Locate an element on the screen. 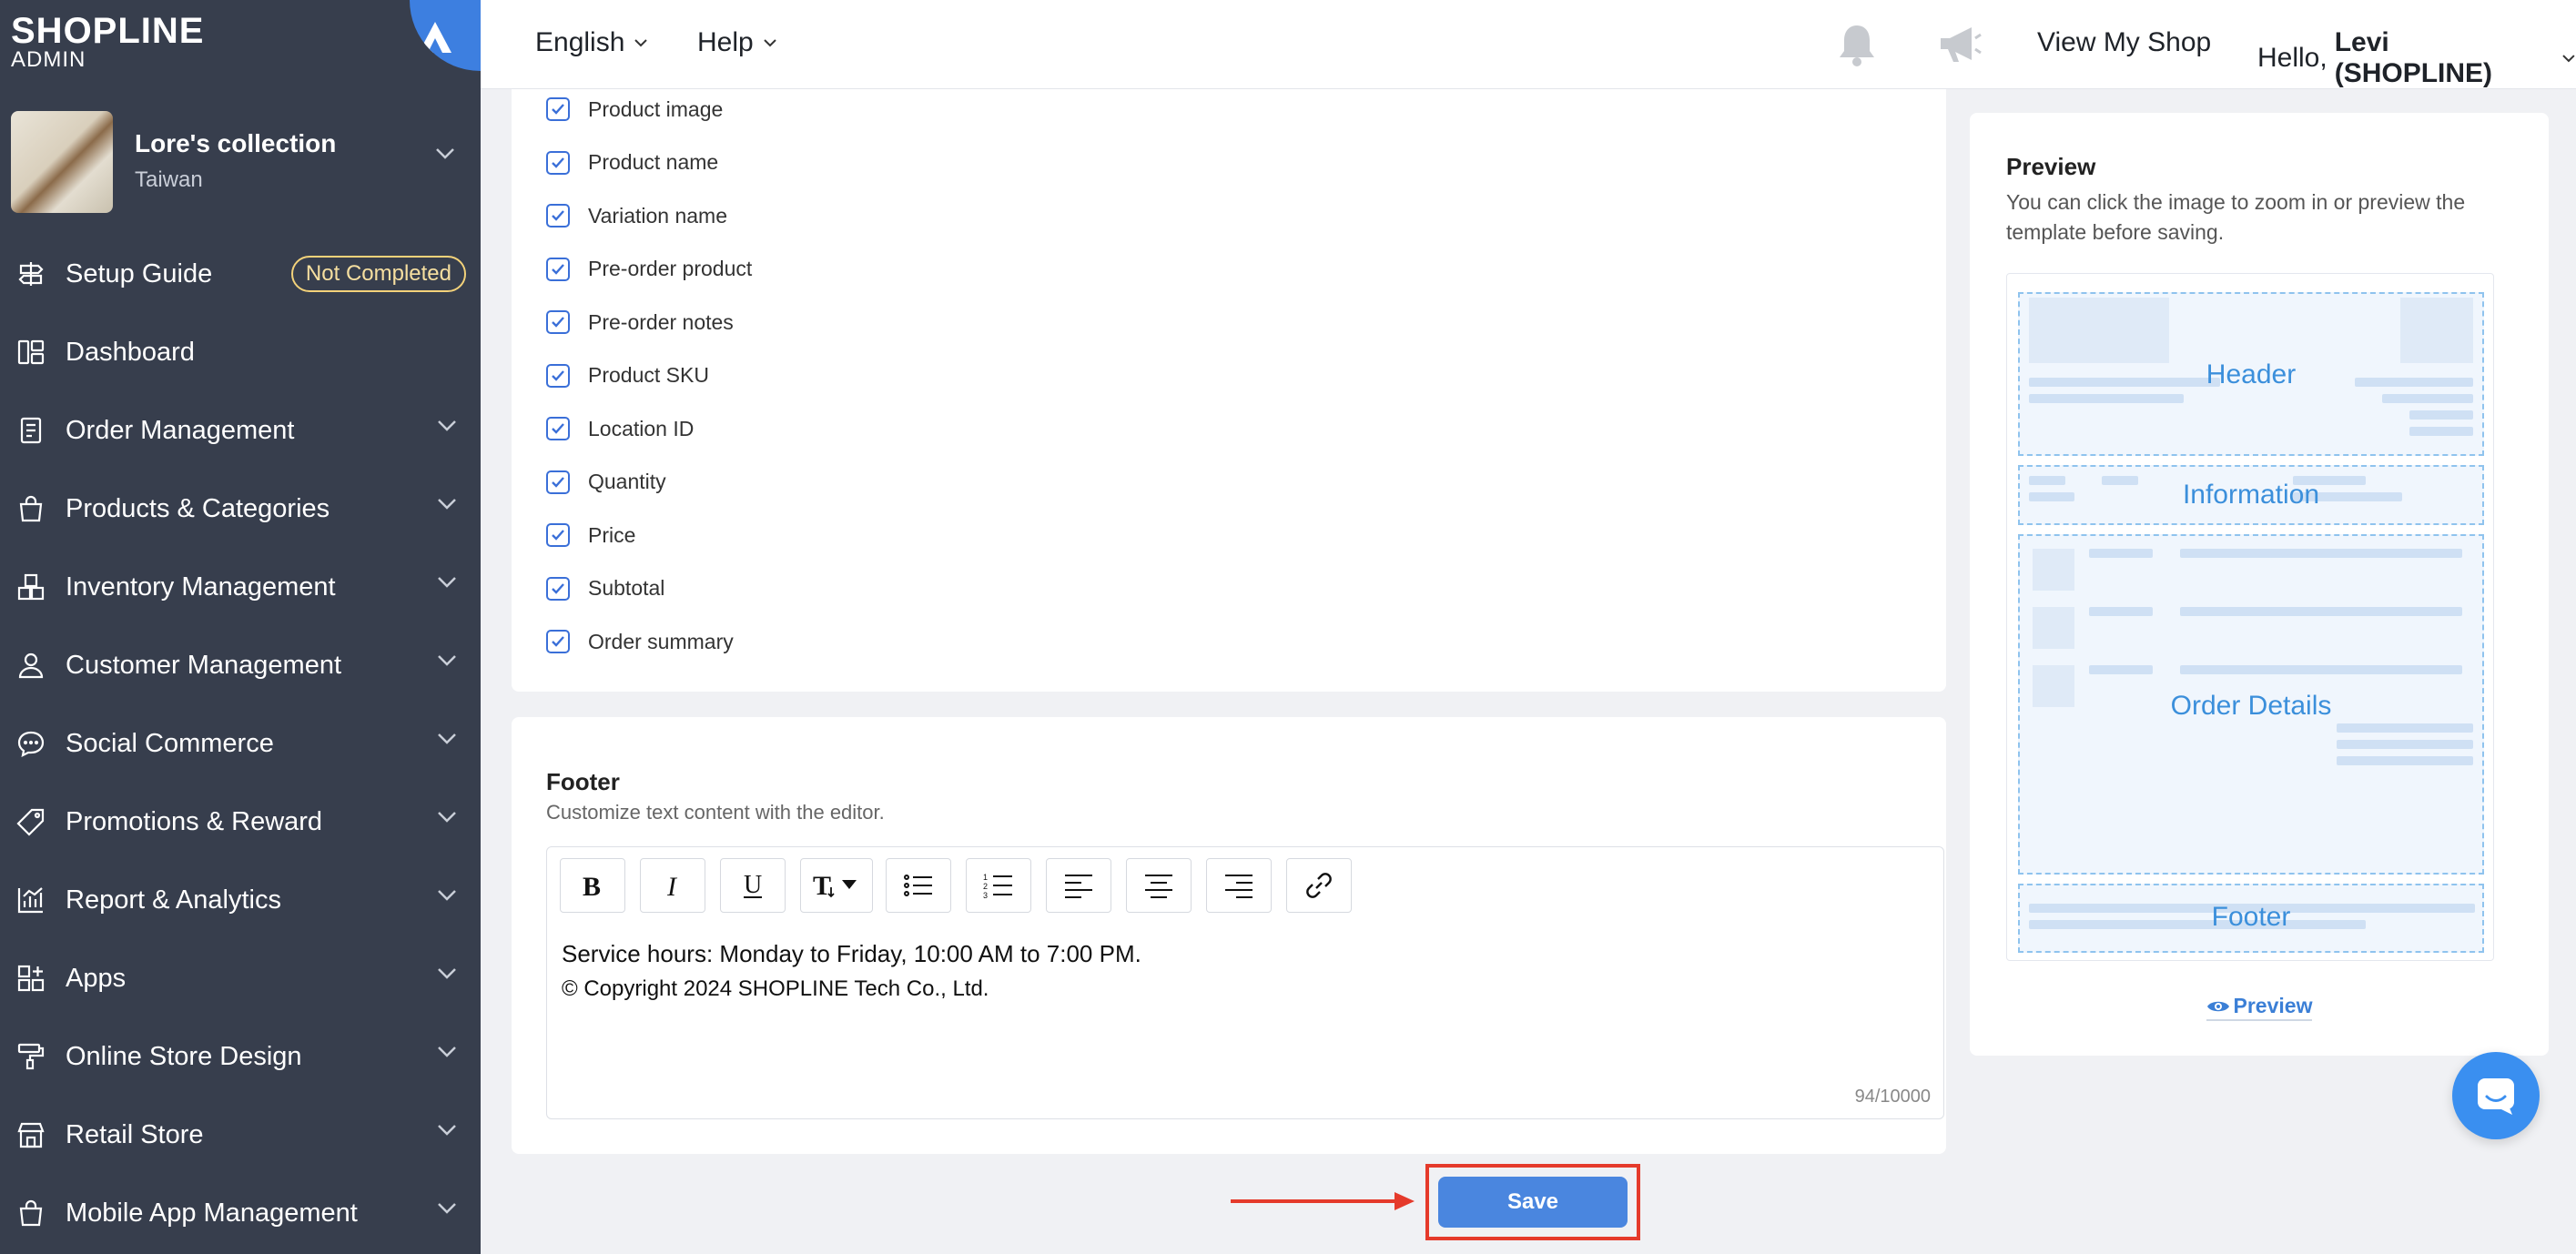 The width and height of the screenshot is (2576, 1254). sidebar-item-mobile-app-management: Mobile App Management is located at coordinates (240, 1213).